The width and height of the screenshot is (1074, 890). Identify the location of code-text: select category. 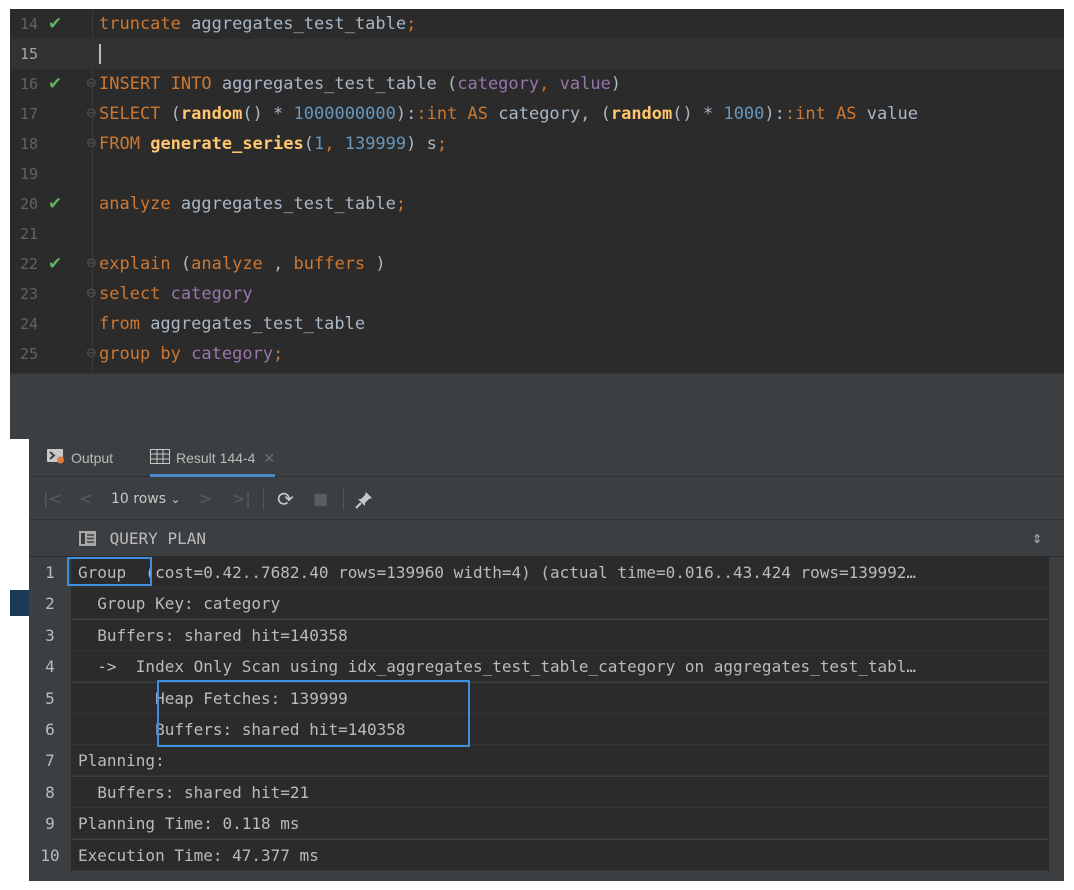
(176, 294).